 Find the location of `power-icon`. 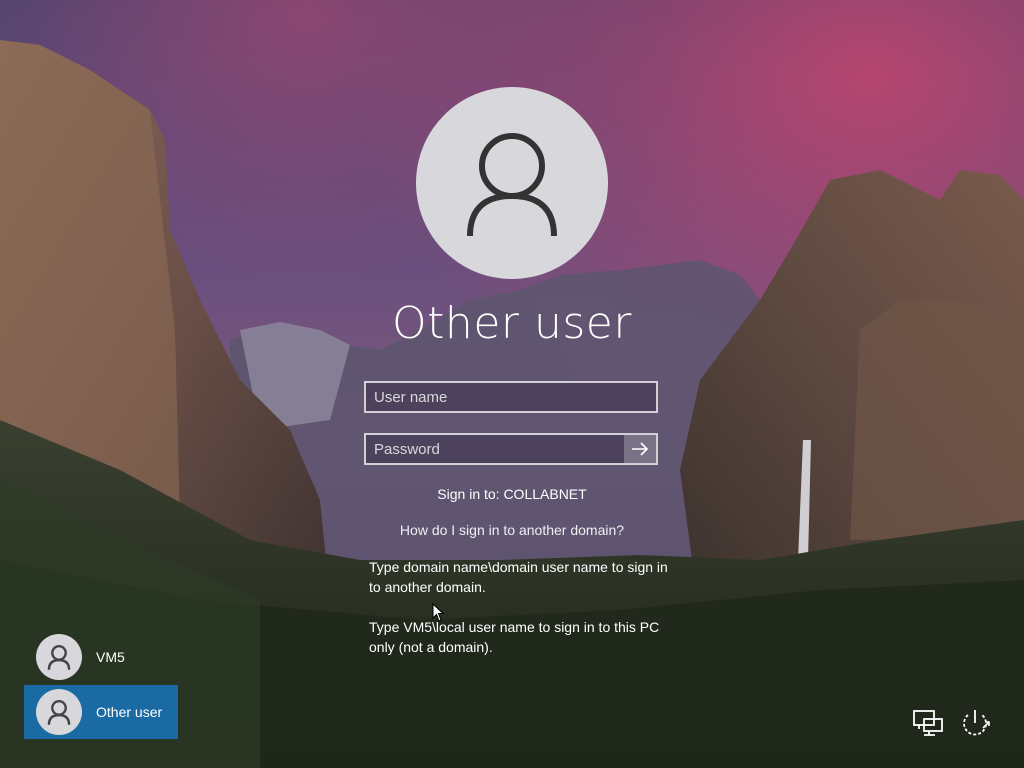

power-icon is located at coordinates (976, 723).